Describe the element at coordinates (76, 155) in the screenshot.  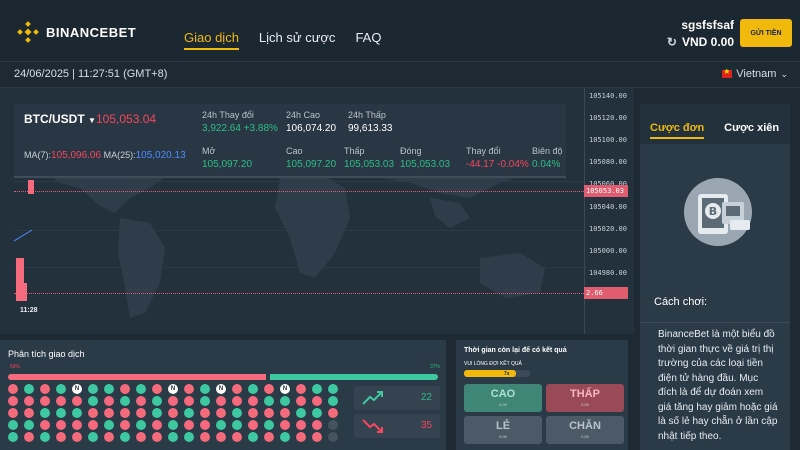
I see `ma7-value: 105,096.06` at that location.